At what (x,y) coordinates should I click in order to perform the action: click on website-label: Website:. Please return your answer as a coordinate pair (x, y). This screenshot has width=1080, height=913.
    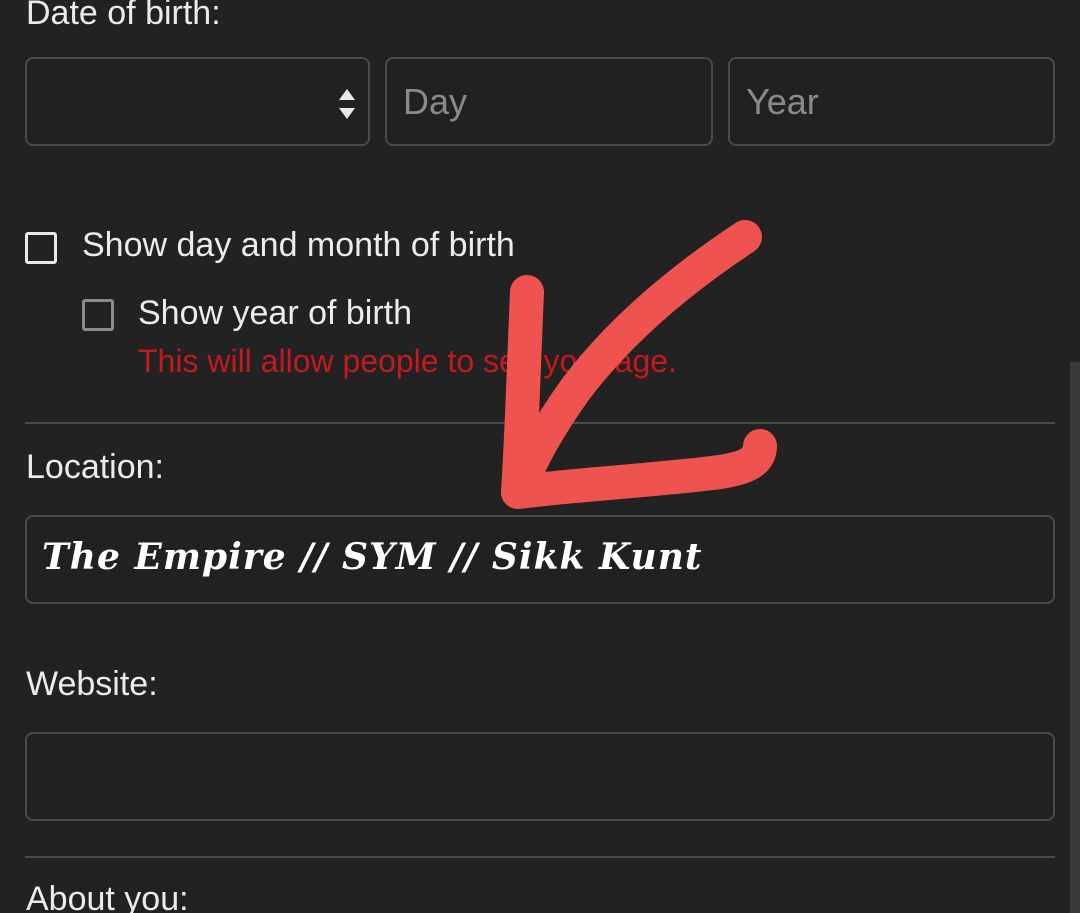
    Looking at the image, I should click on (92, 684).